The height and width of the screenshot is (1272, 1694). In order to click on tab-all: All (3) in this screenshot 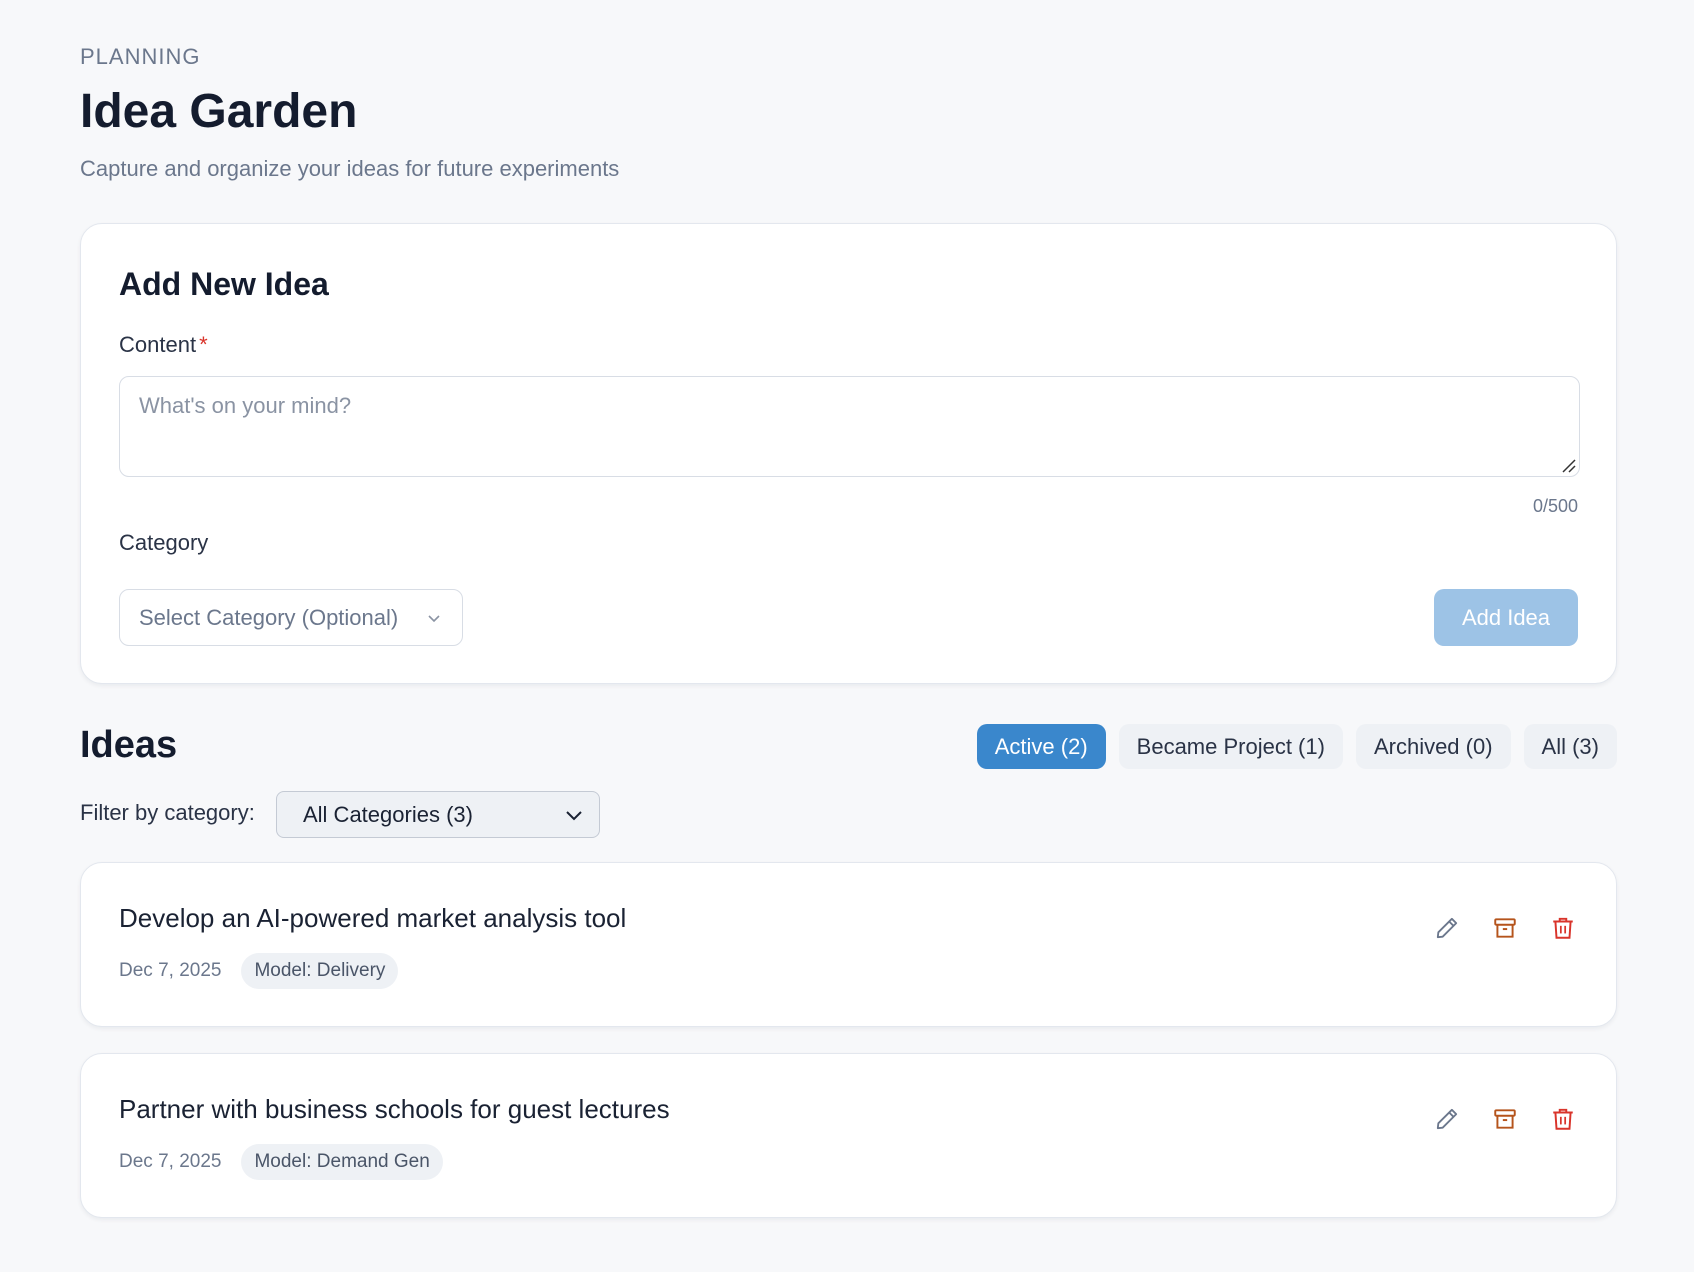, I will do `click(1570, 746)`.